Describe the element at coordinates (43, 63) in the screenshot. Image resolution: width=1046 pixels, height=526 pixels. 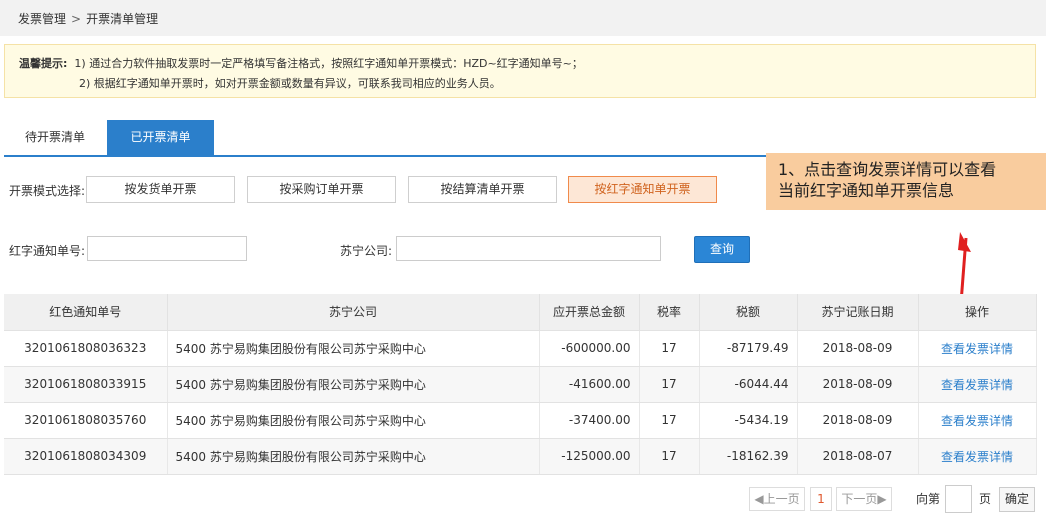
I see `notice-title: 温馨提示:` at that location.